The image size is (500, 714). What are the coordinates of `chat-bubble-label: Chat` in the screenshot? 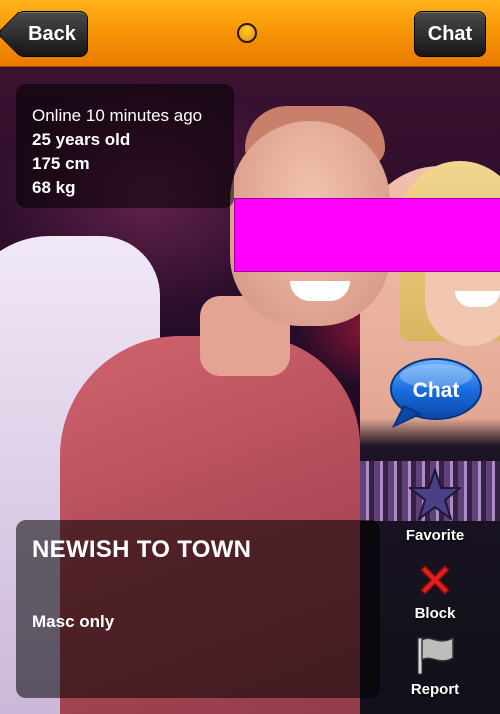 It's located at (436, 390).